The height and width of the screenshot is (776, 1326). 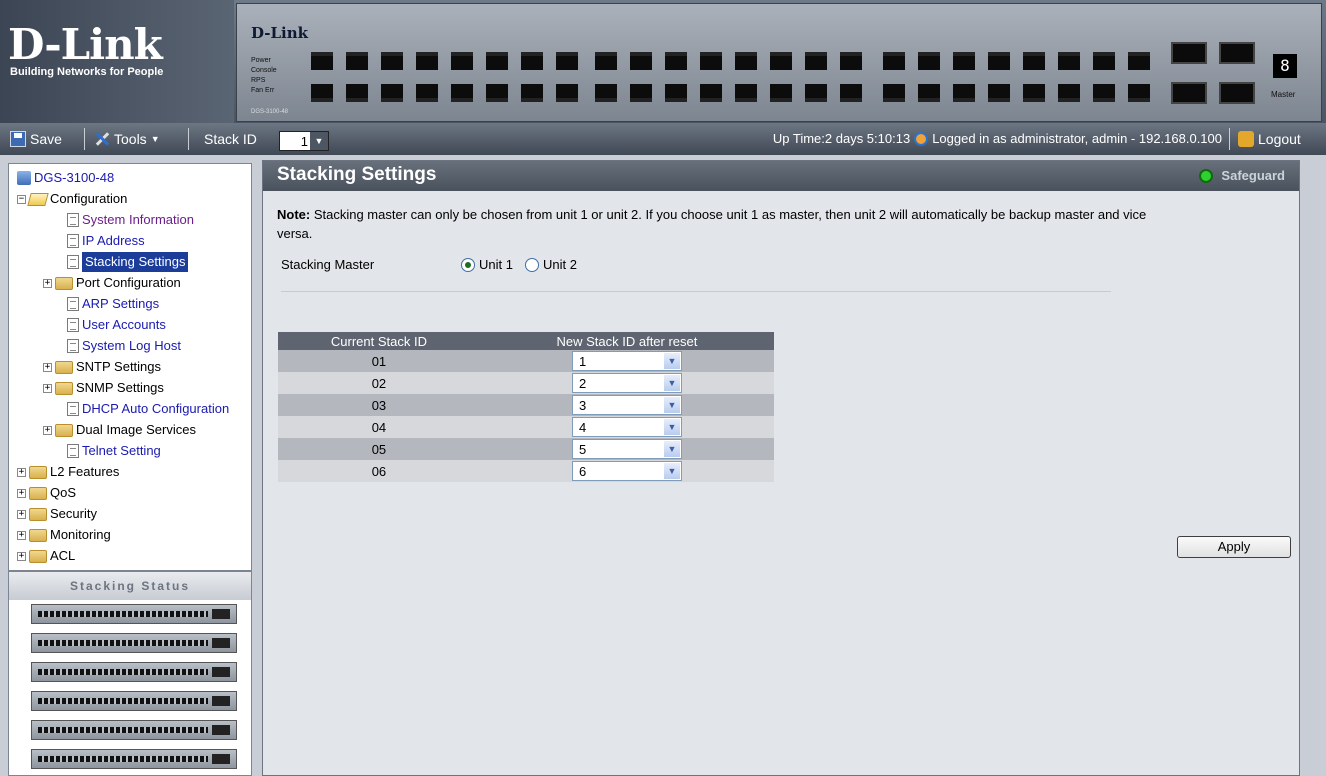 I want to click on save-button: Save, so click(x=36, y=139).